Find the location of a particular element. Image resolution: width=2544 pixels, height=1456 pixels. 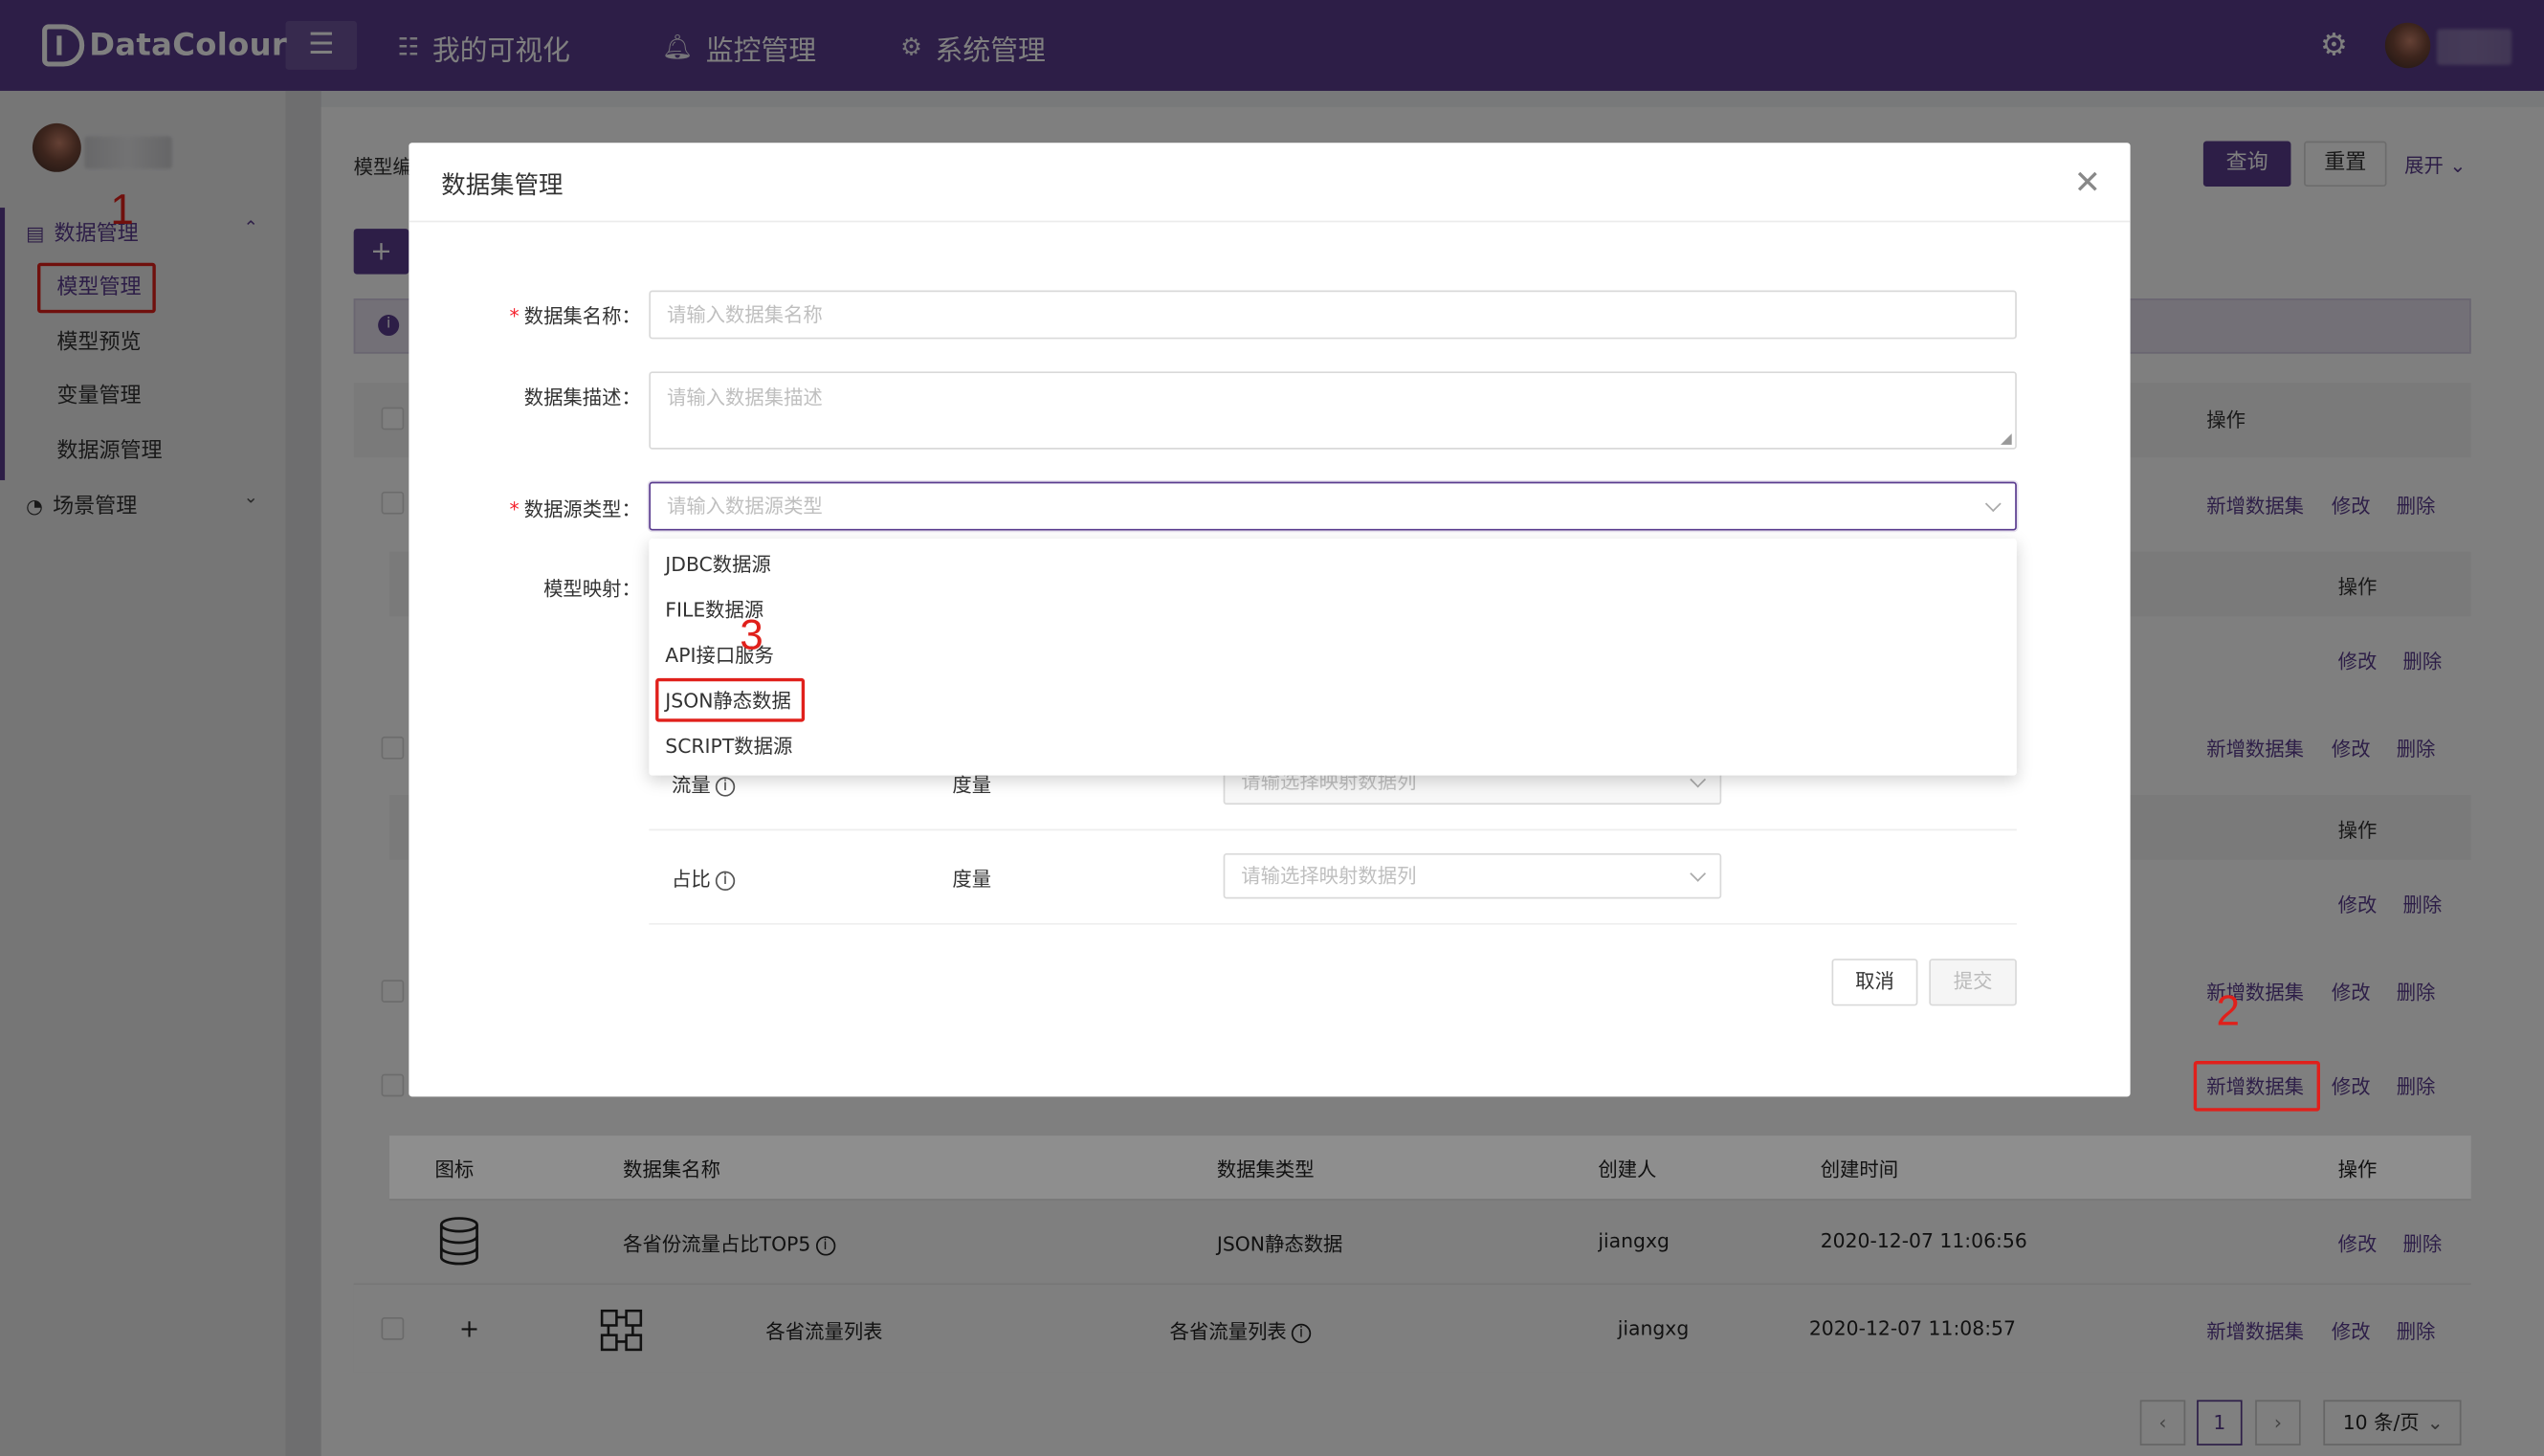

pagination-next-button: › is located at coordinates (2278, 1422).